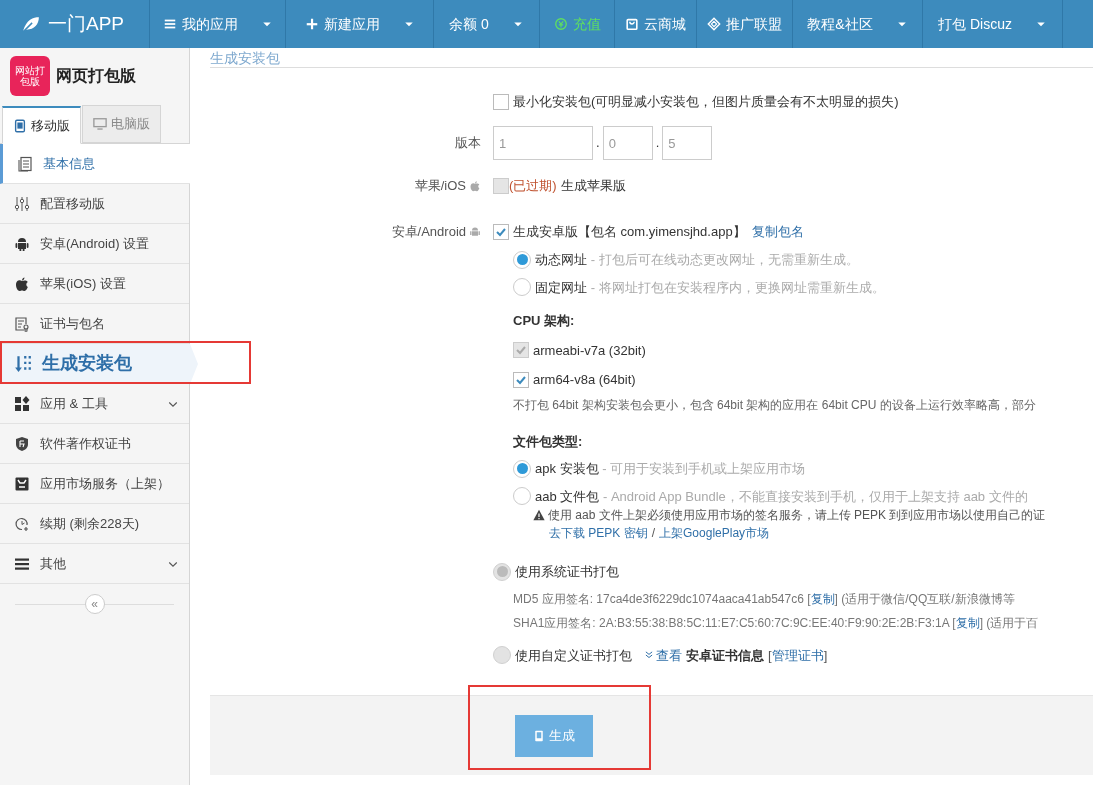 The width and height of the screenshot is (1093, 785). Describe the element at coordinates (100, 124) in the screenshot. I see `monitor-icon` at that location.